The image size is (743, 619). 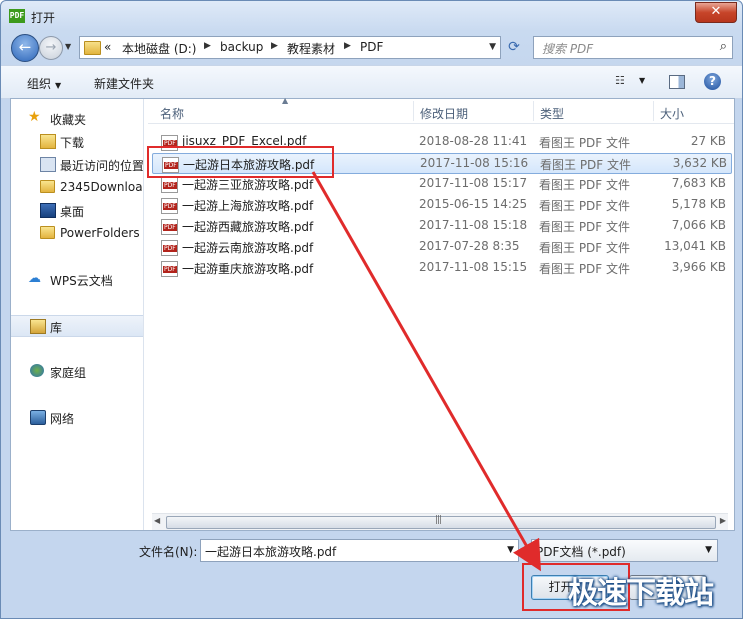 I want to click on path-segment-backup: backup, so click(x=241, y=47).